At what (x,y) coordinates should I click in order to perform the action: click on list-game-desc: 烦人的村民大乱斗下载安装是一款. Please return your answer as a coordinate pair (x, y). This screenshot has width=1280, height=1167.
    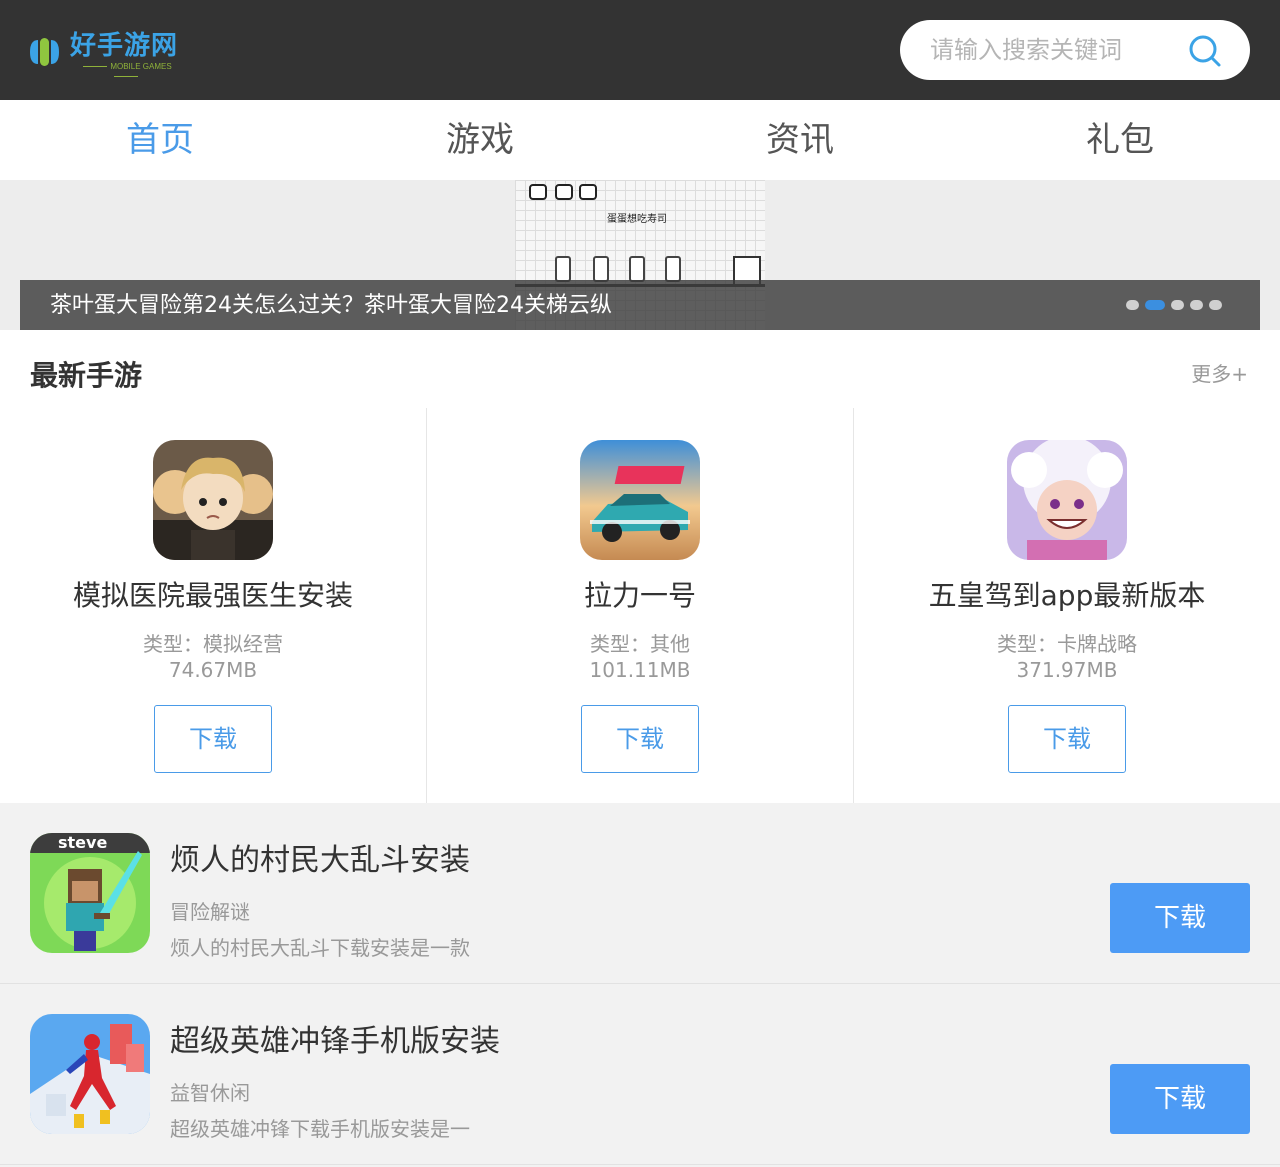
    Looking at the image, I should click on (320, 948).